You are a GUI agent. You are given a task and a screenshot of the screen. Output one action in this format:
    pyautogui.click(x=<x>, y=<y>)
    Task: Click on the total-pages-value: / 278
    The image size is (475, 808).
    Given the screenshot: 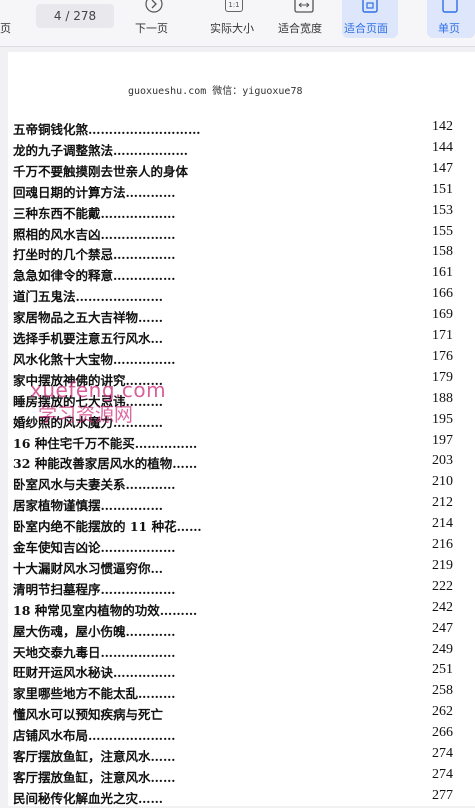 What is the action you would take?
    pyautogui.click(x=81, y=16)
    